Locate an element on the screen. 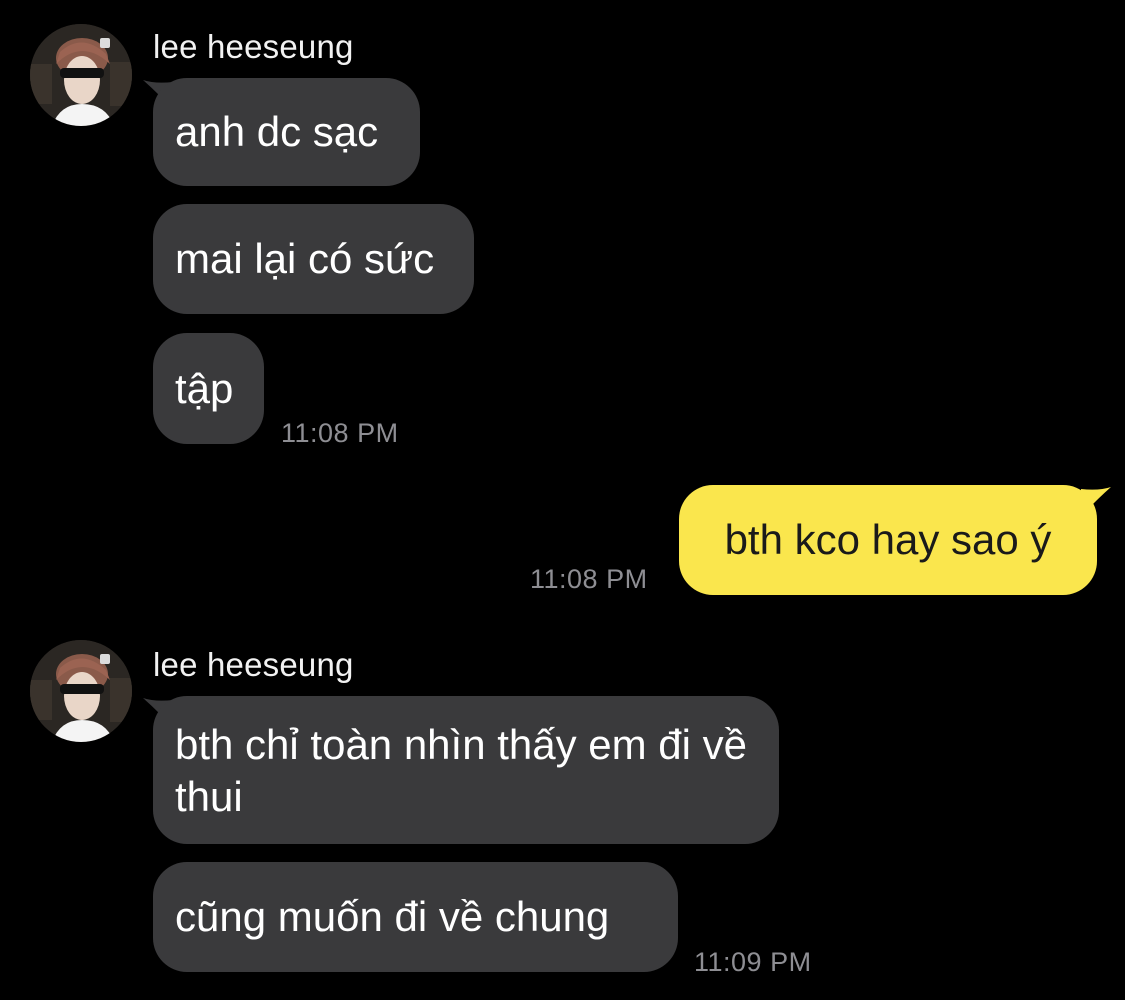 The height and width of the screenshot is (1000, 1125). message-text: bth kco hay sao ý is located at coordinates (888, 539).